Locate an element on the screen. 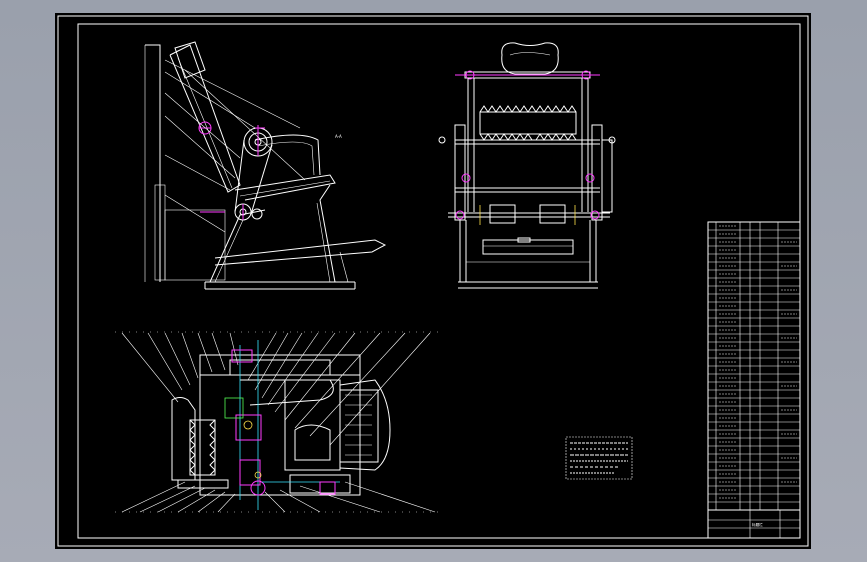 The image size is (867, 562). side-view: A-A is located at coordinates (265, 165).